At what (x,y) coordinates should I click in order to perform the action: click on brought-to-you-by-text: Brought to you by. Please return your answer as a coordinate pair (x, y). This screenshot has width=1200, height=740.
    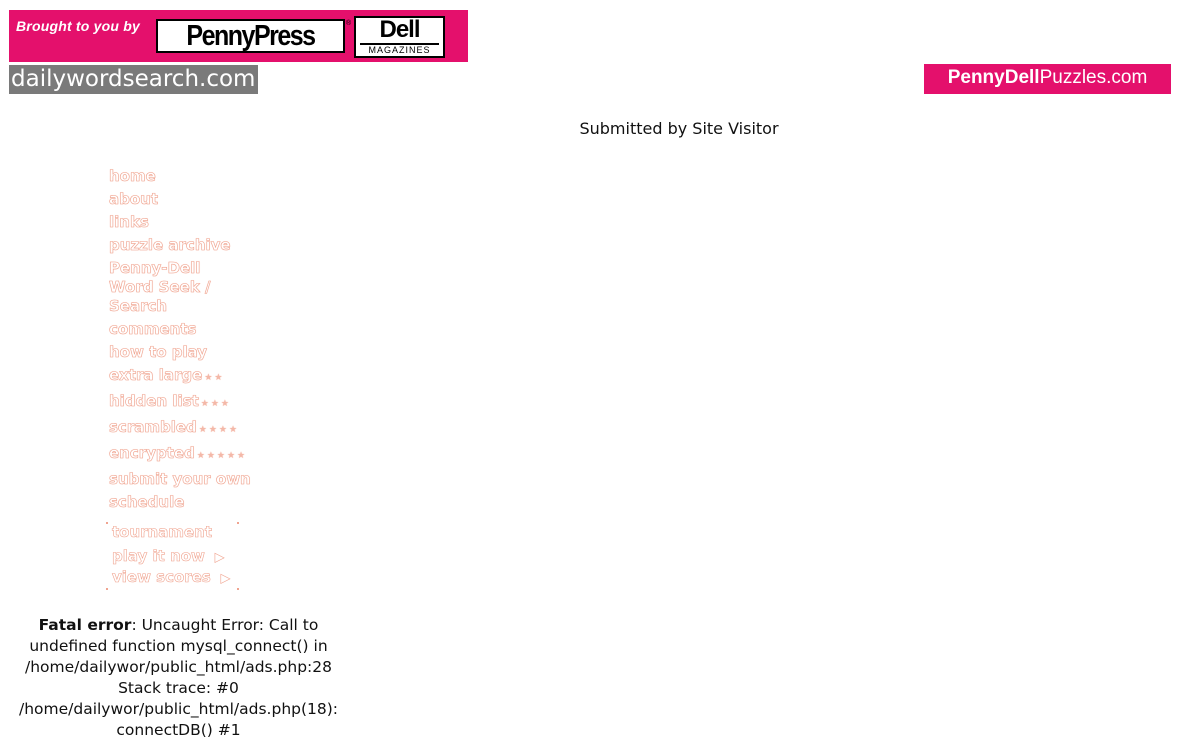
    Looking at the image, I should click on (78, 26).